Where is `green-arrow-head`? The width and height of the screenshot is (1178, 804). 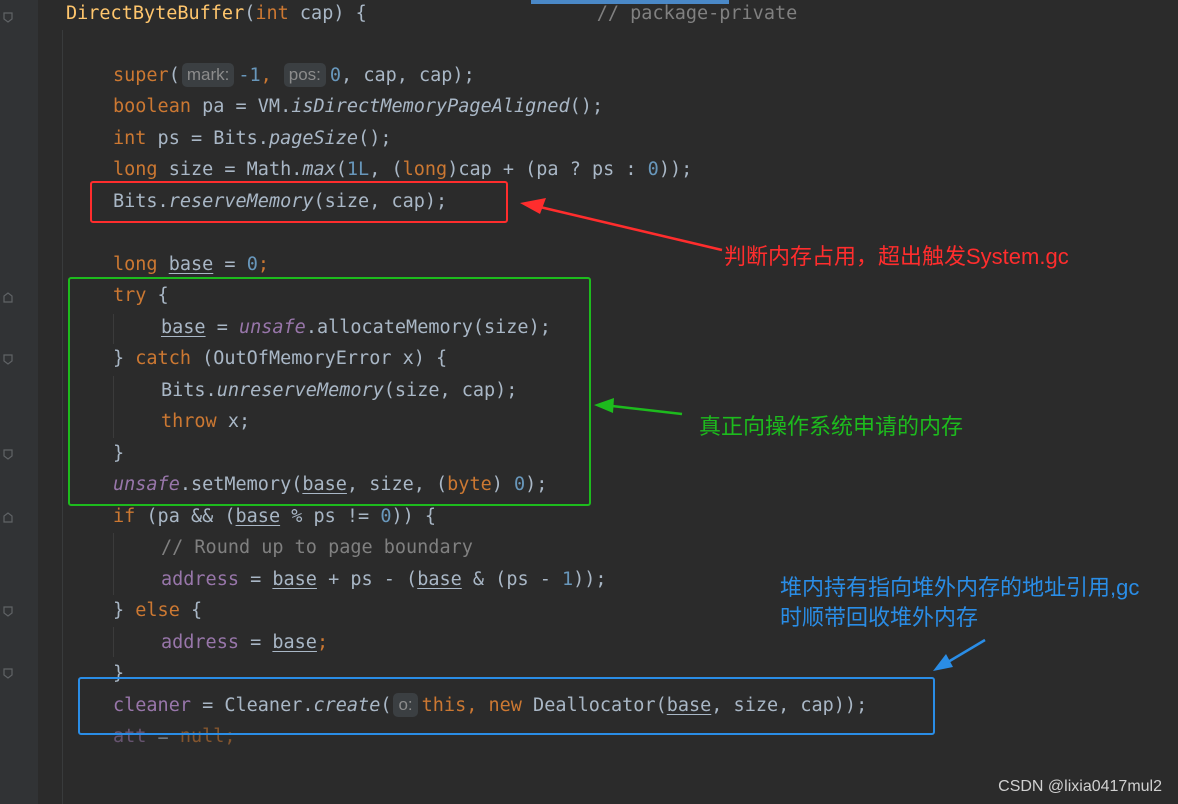 green-arrow-head is located at coordinates (604, 405).